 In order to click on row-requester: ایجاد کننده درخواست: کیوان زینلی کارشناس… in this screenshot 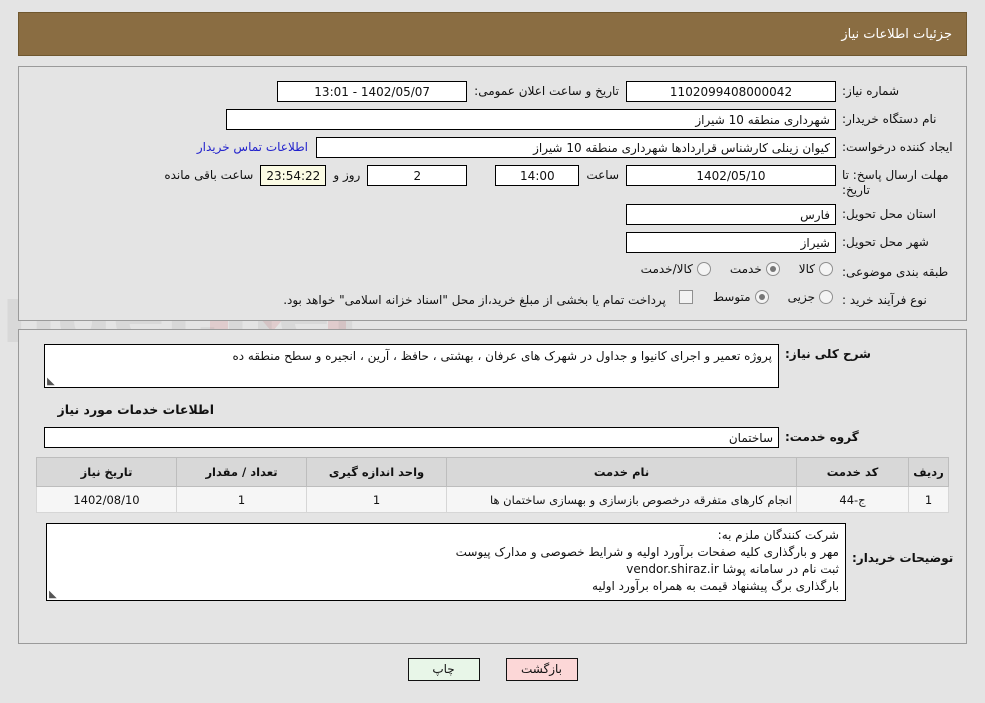, I will do `click(492, 148)`.